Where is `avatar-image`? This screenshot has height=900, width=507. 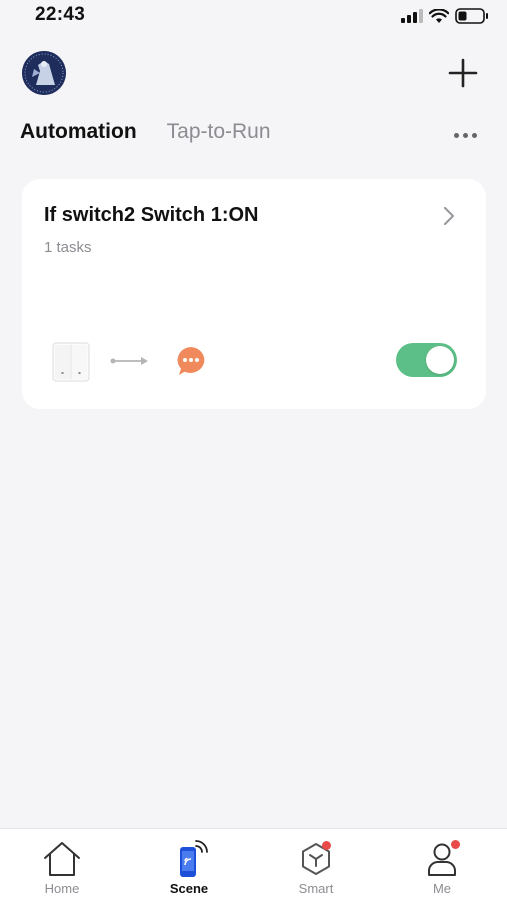
avatar-image is located at coordinates (44, 73).